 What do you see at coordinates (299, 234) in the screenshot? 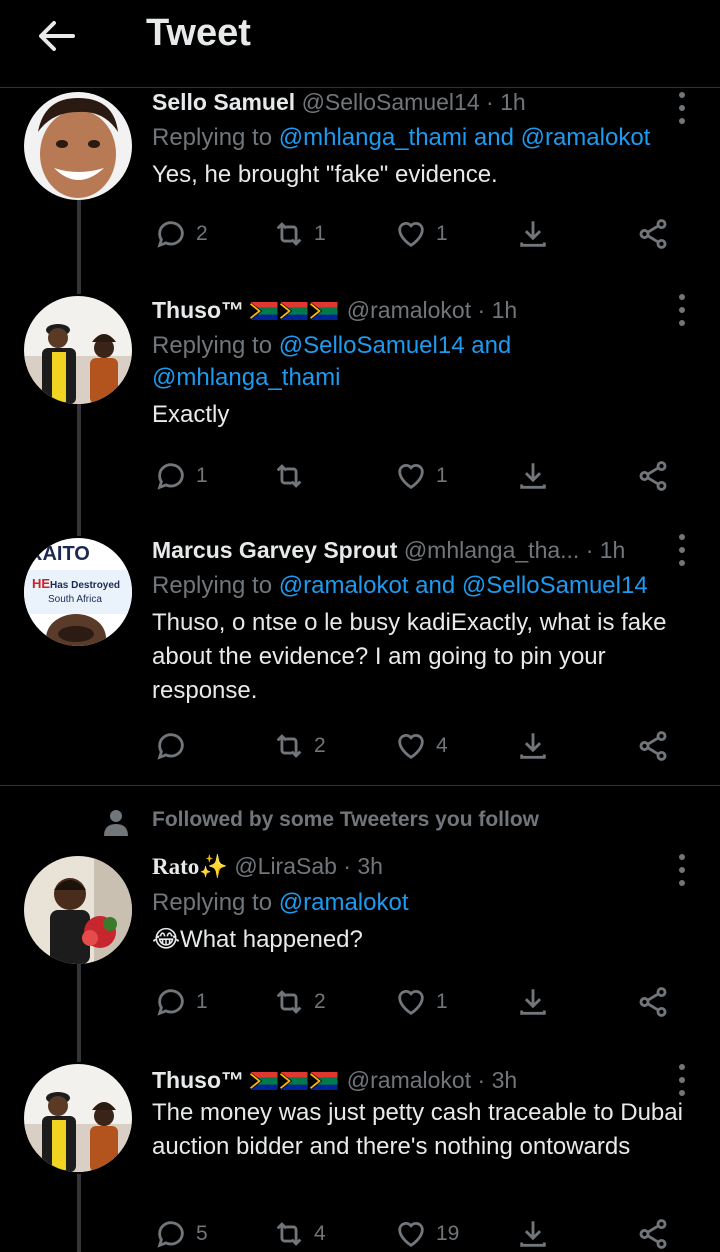
I see `retweet-button: 1` at bounding box center [299, 234].